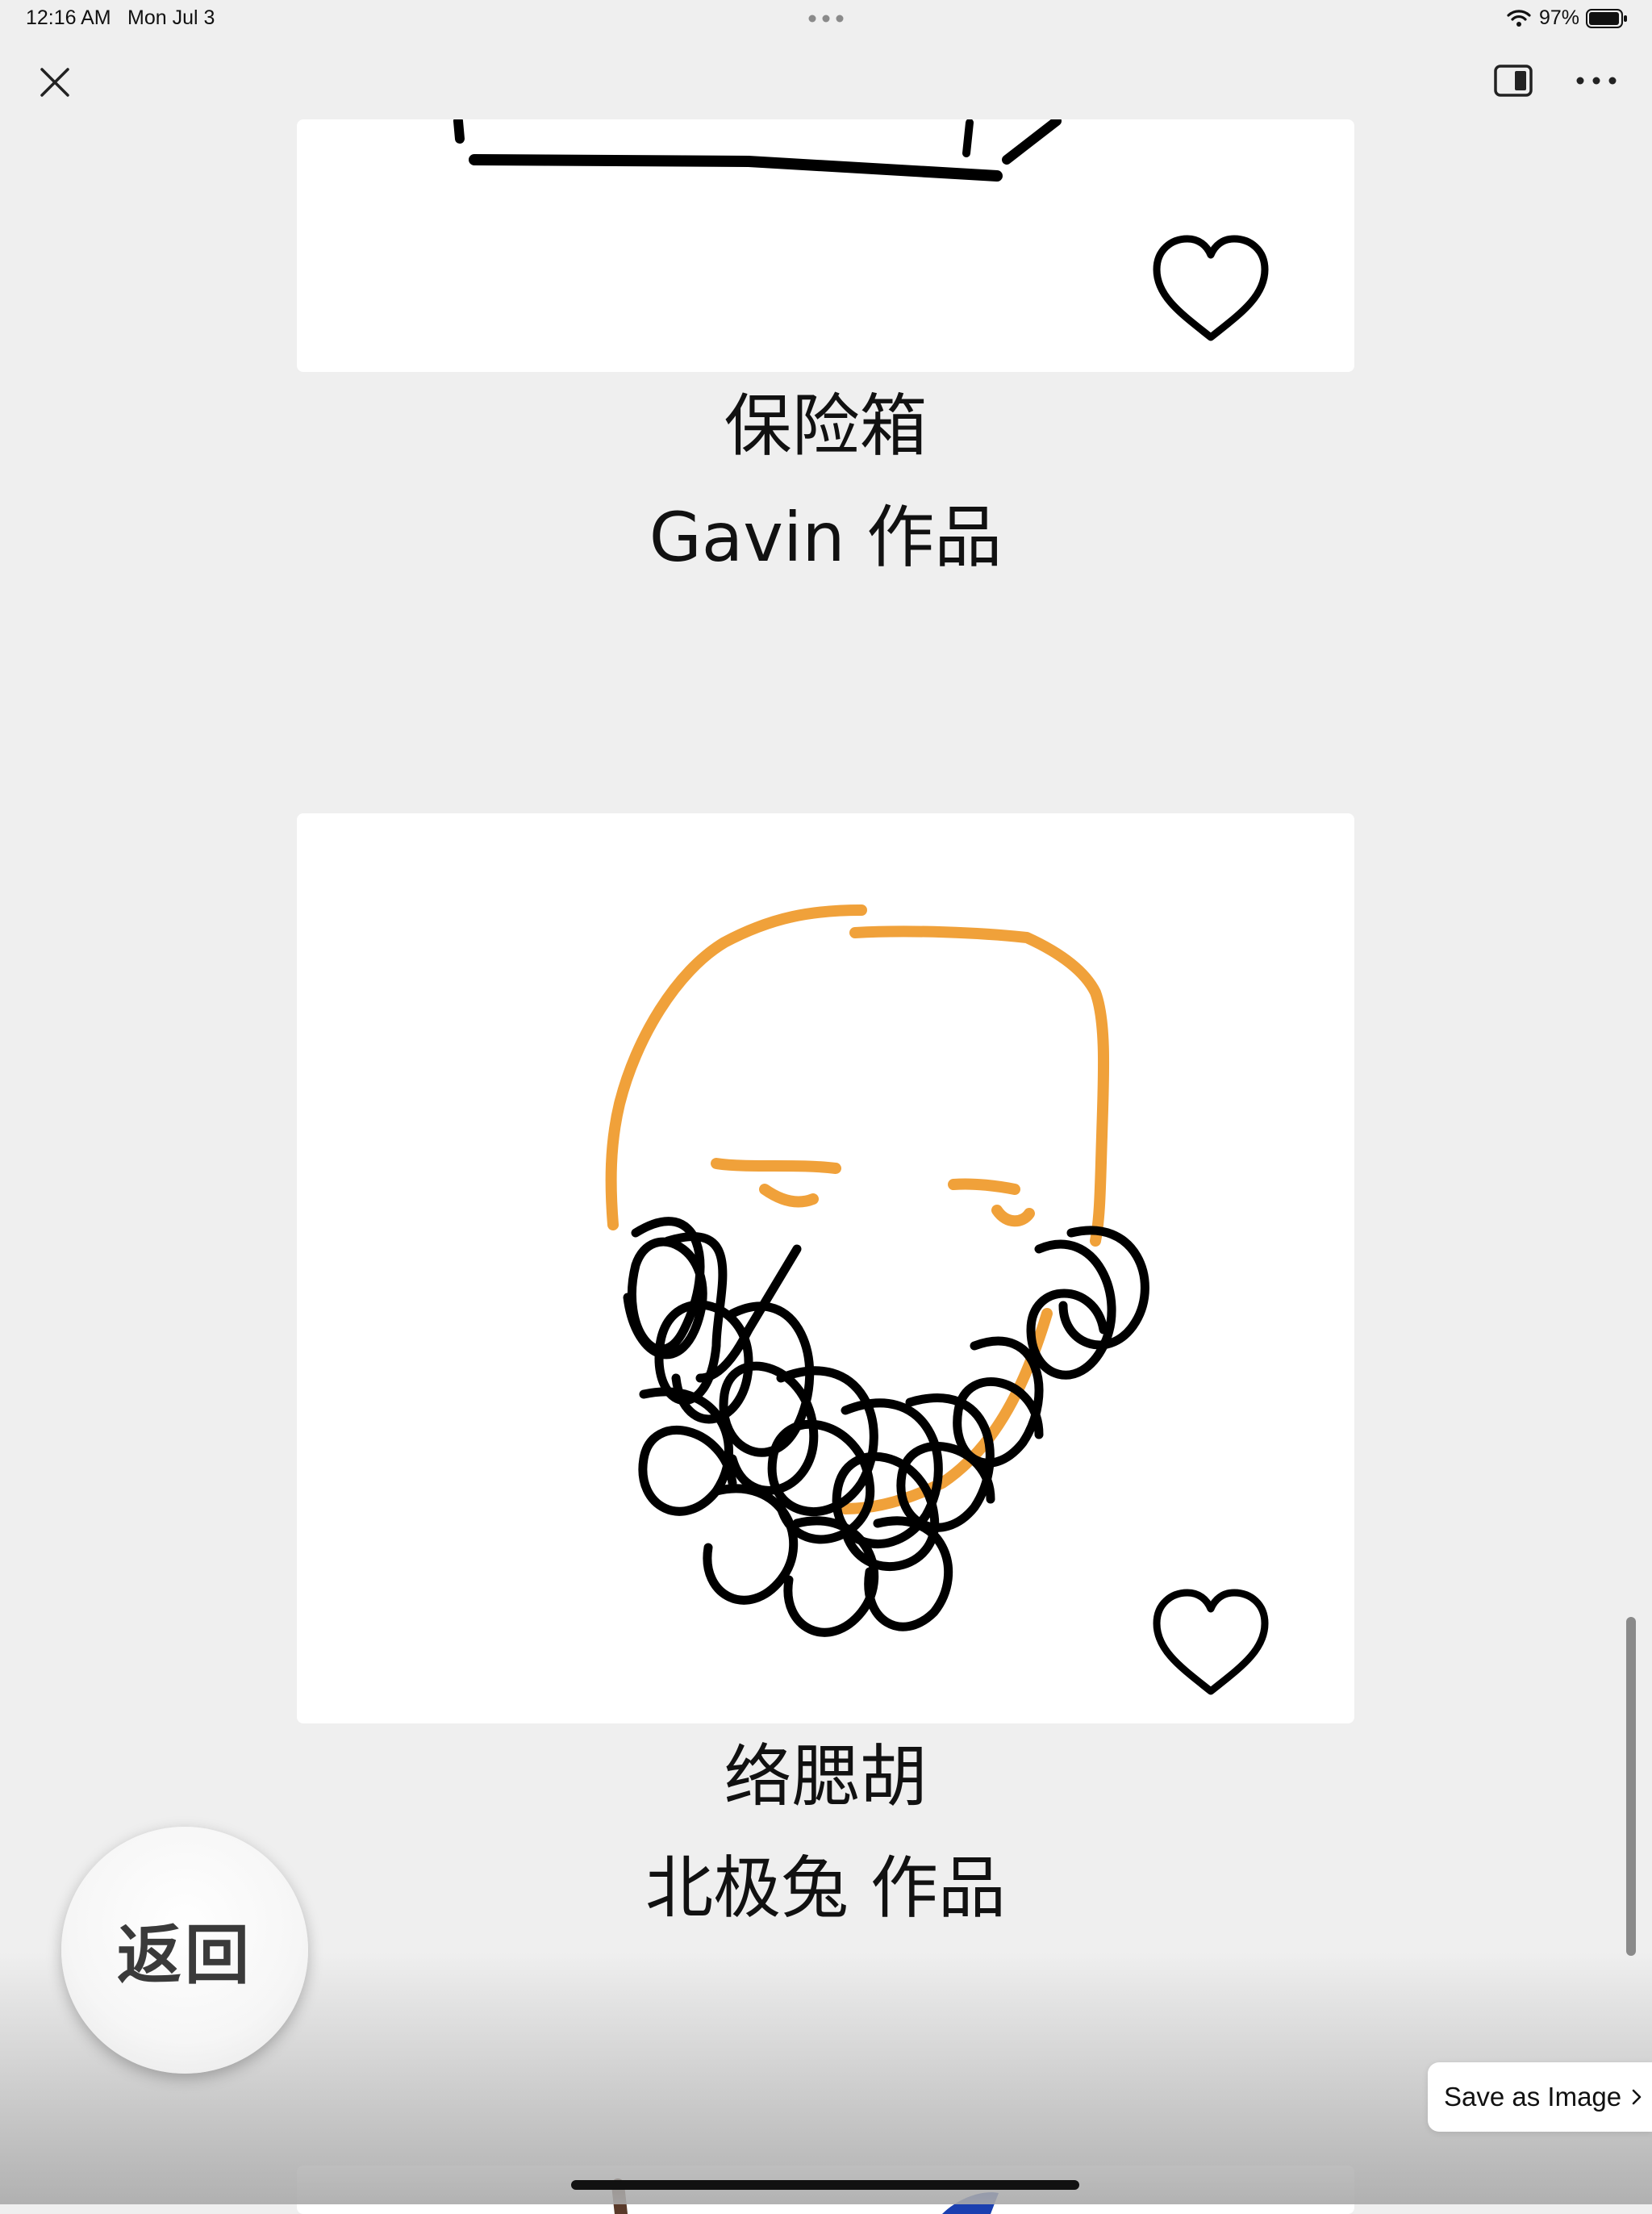  Describe the element at coordinates (877, 1270) in the screenshot. I see `artwork-drawing-beard` at that location.